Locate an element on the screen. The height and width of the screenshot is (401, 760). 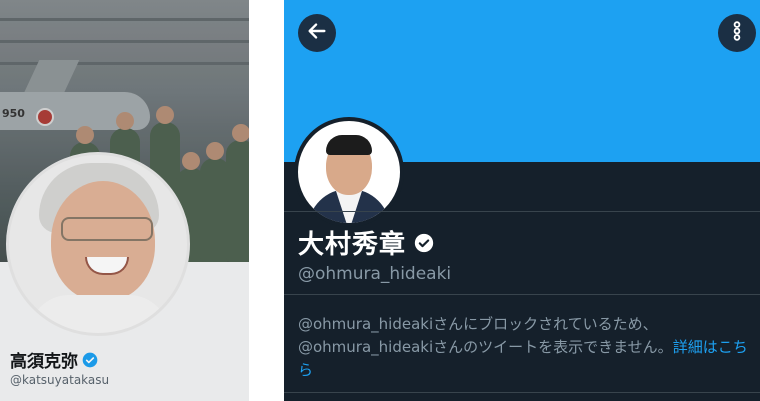
left-profile-avatar is located at coordinates (98, 244).